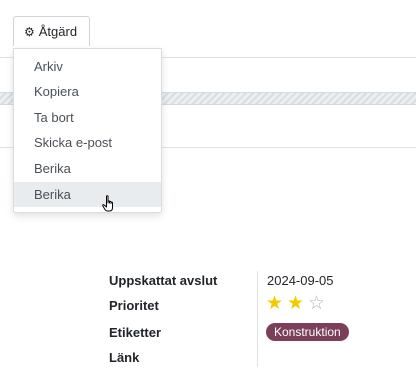  Describe the element at coordinates (87, 142) in the screenshot. I see `menu-item-send-email: Skicka e-post` at that location.